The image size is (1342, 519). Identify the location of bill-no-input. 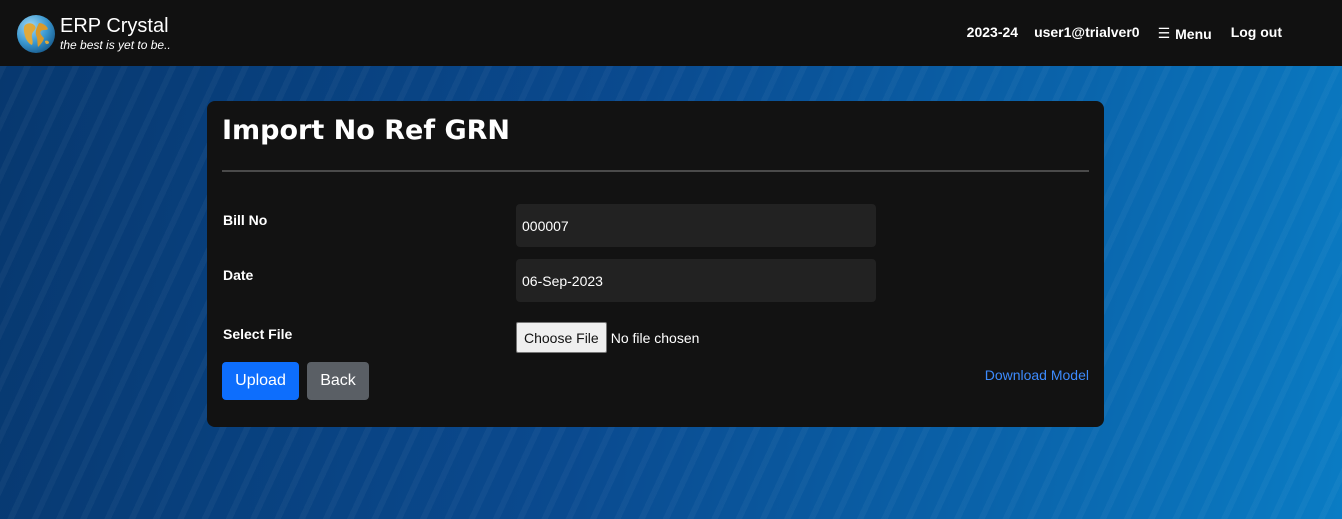
(696, 225).